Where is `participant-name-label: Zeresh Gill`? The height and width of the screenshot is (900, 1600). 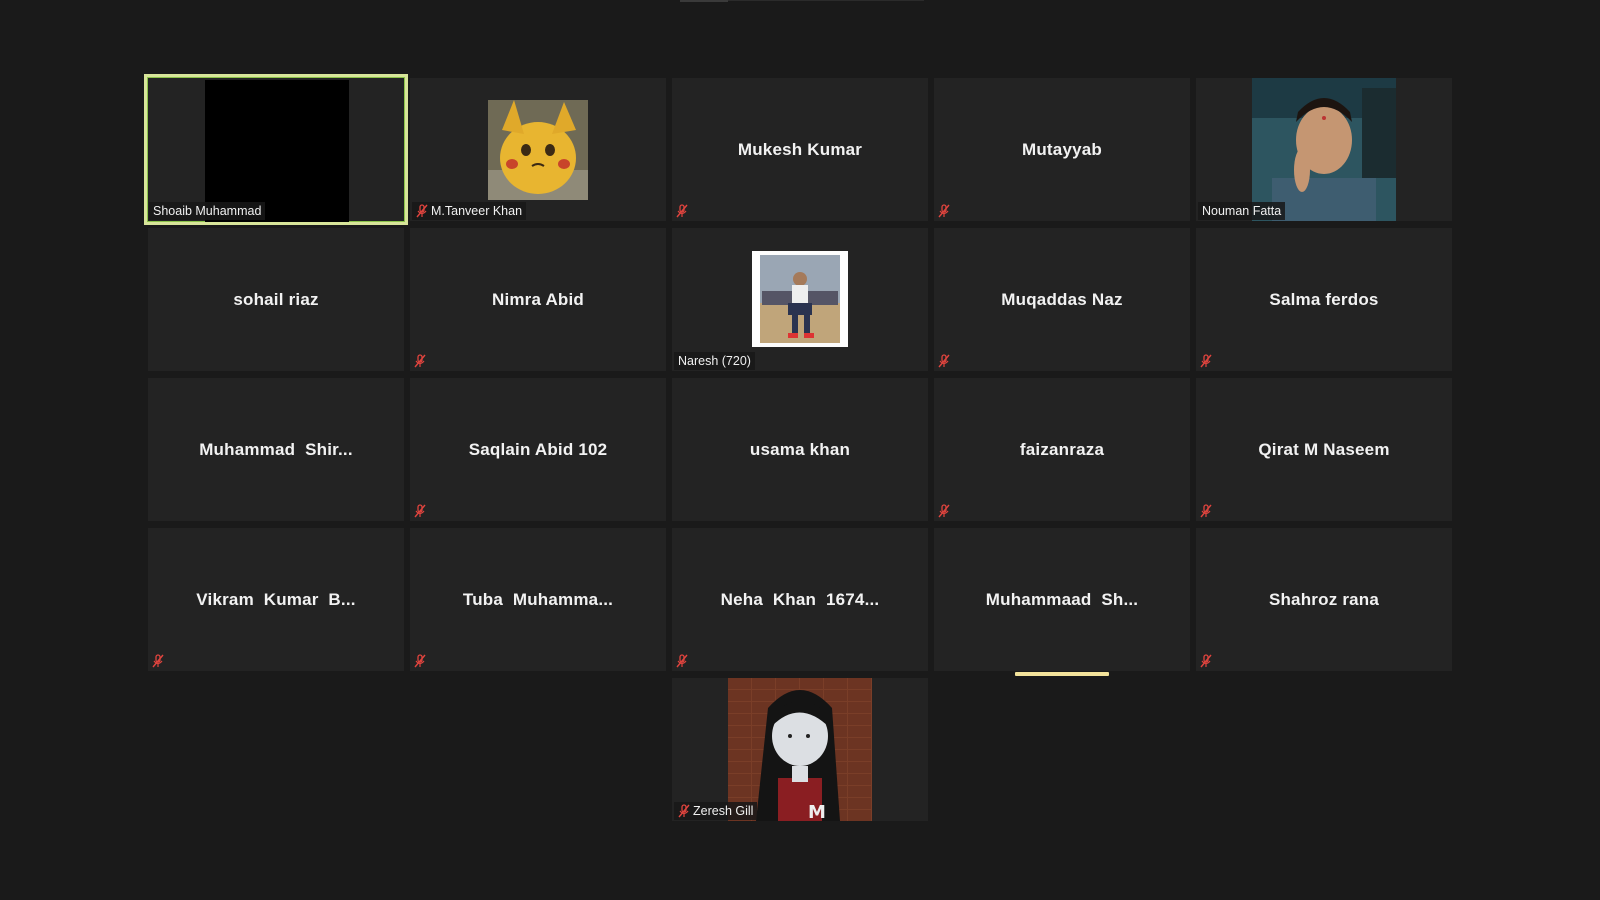
participant-name-label: Zeresh Gill is located at coordinates (716, 811).